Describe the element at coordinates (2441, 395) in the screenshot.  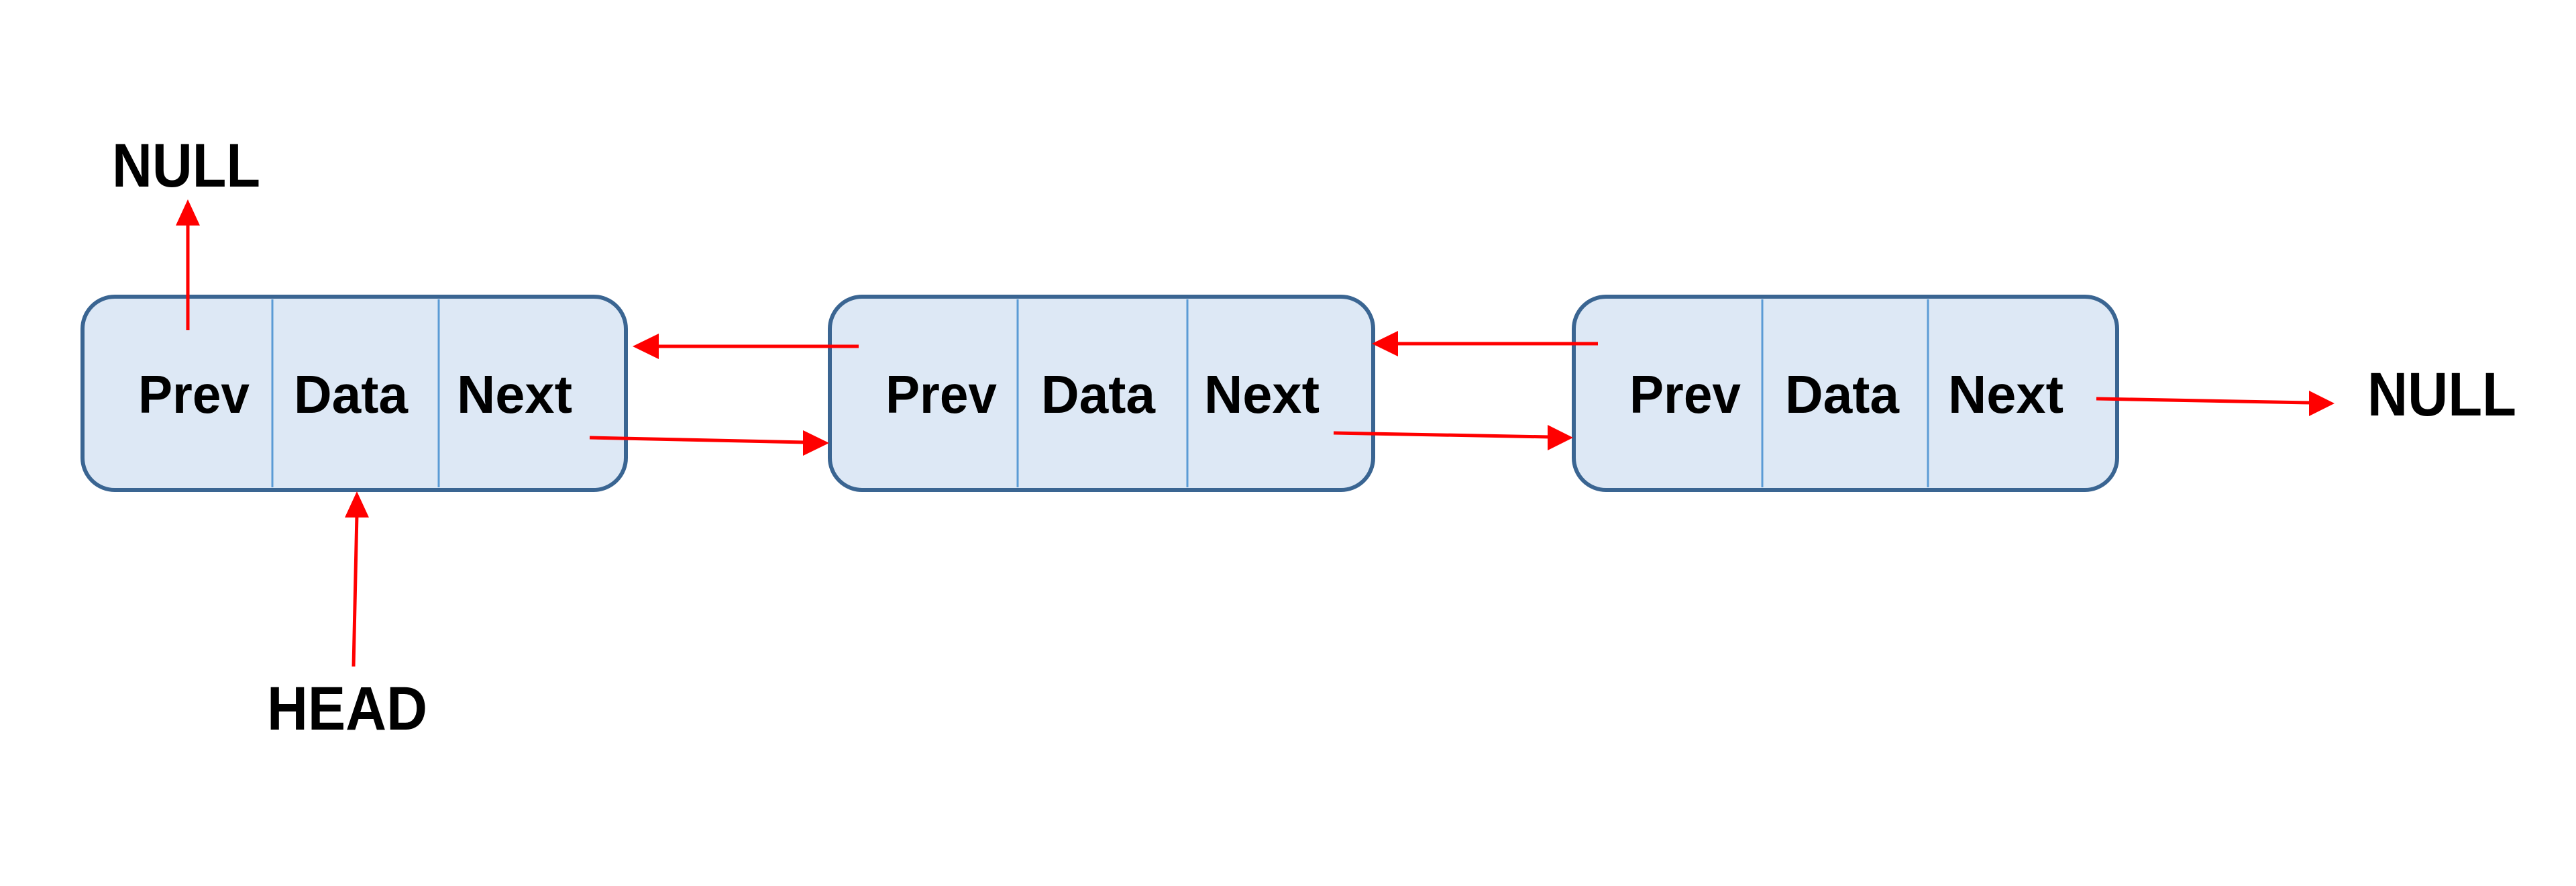
I see `null-label-right: NULL` at that location.